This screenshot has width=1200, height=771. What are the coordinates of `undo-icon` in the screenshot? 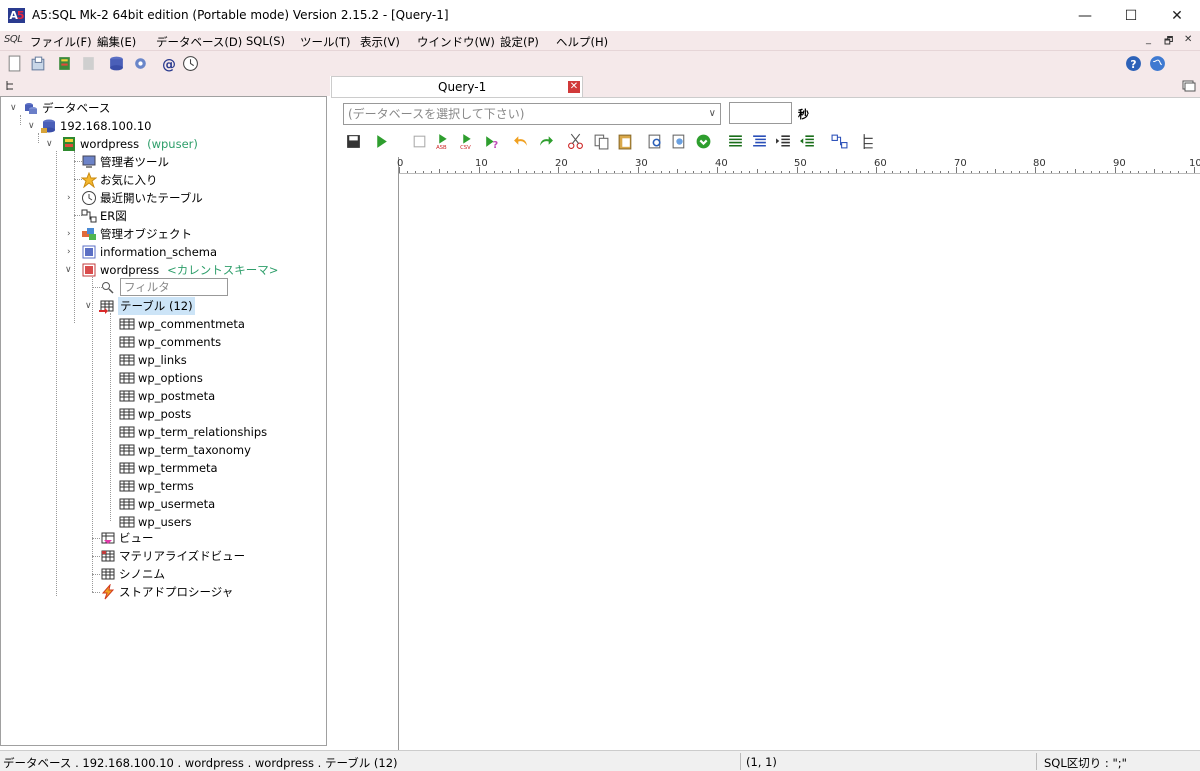 It's located at (521, 141).